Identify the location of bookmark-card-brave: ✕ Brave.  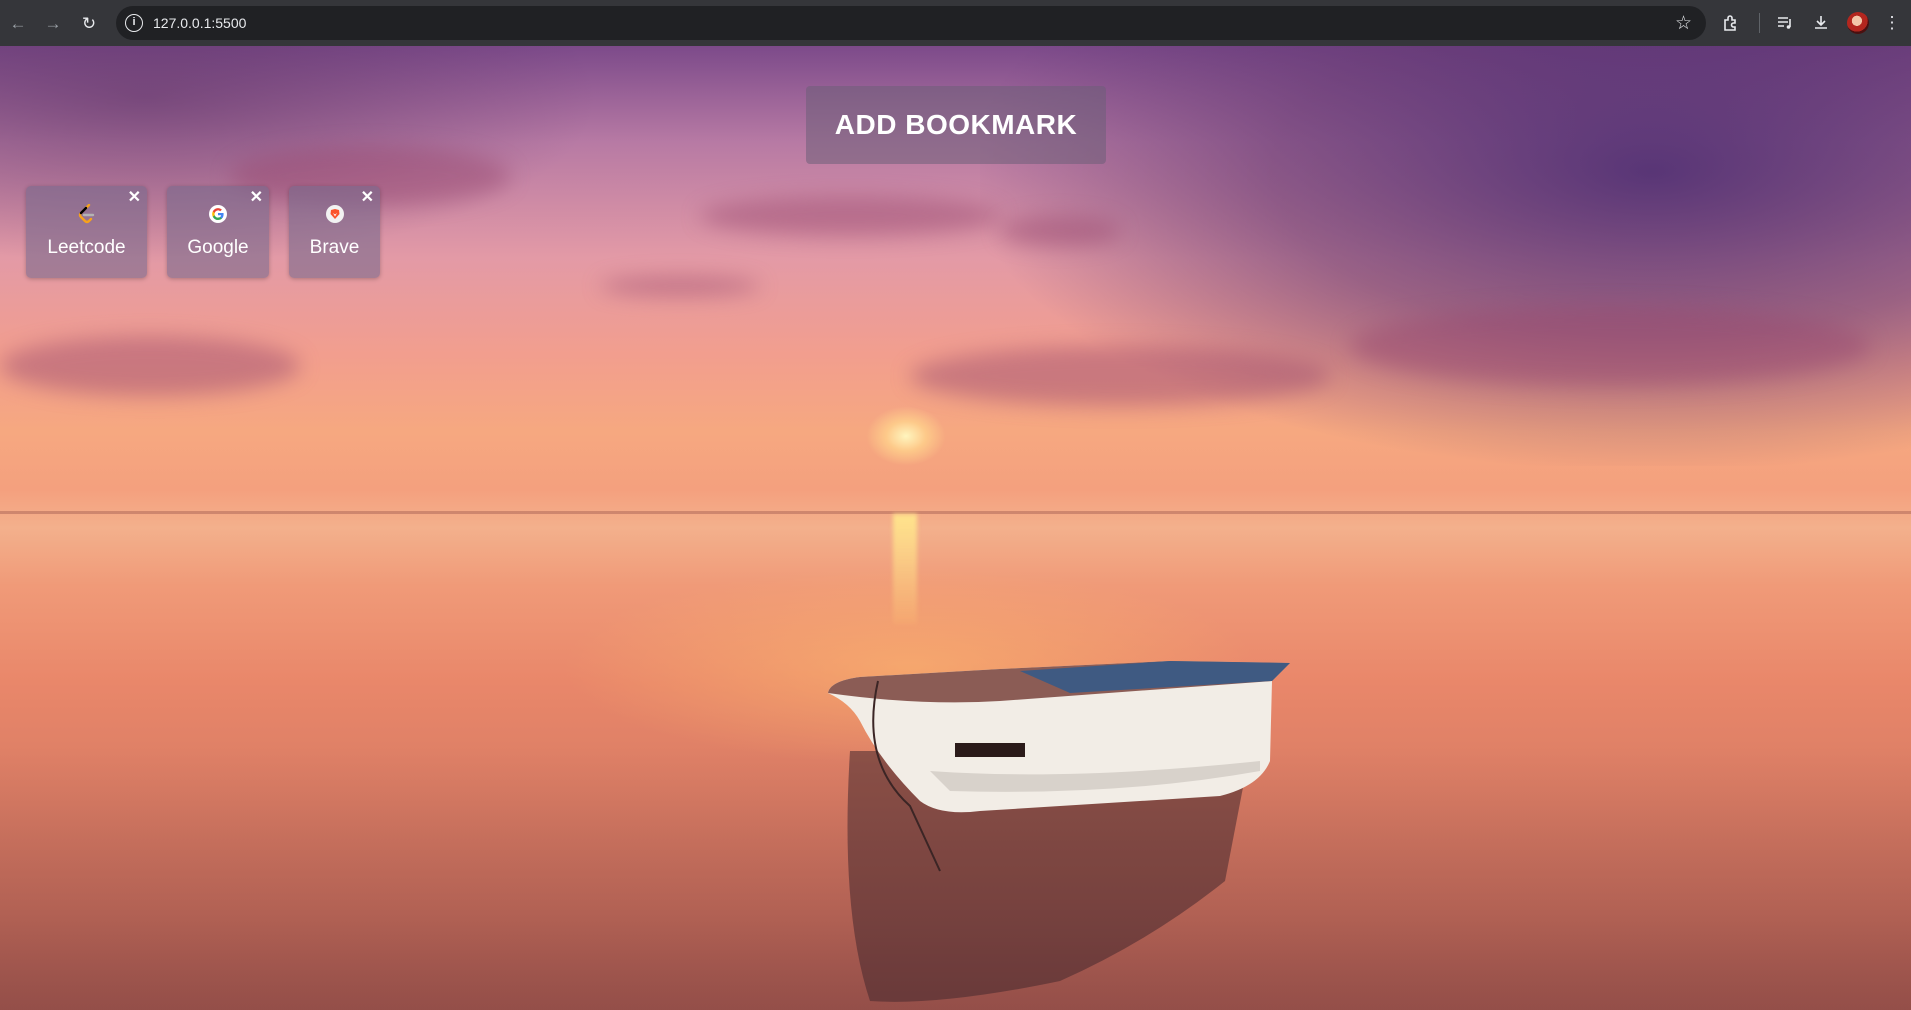
(334, 232).